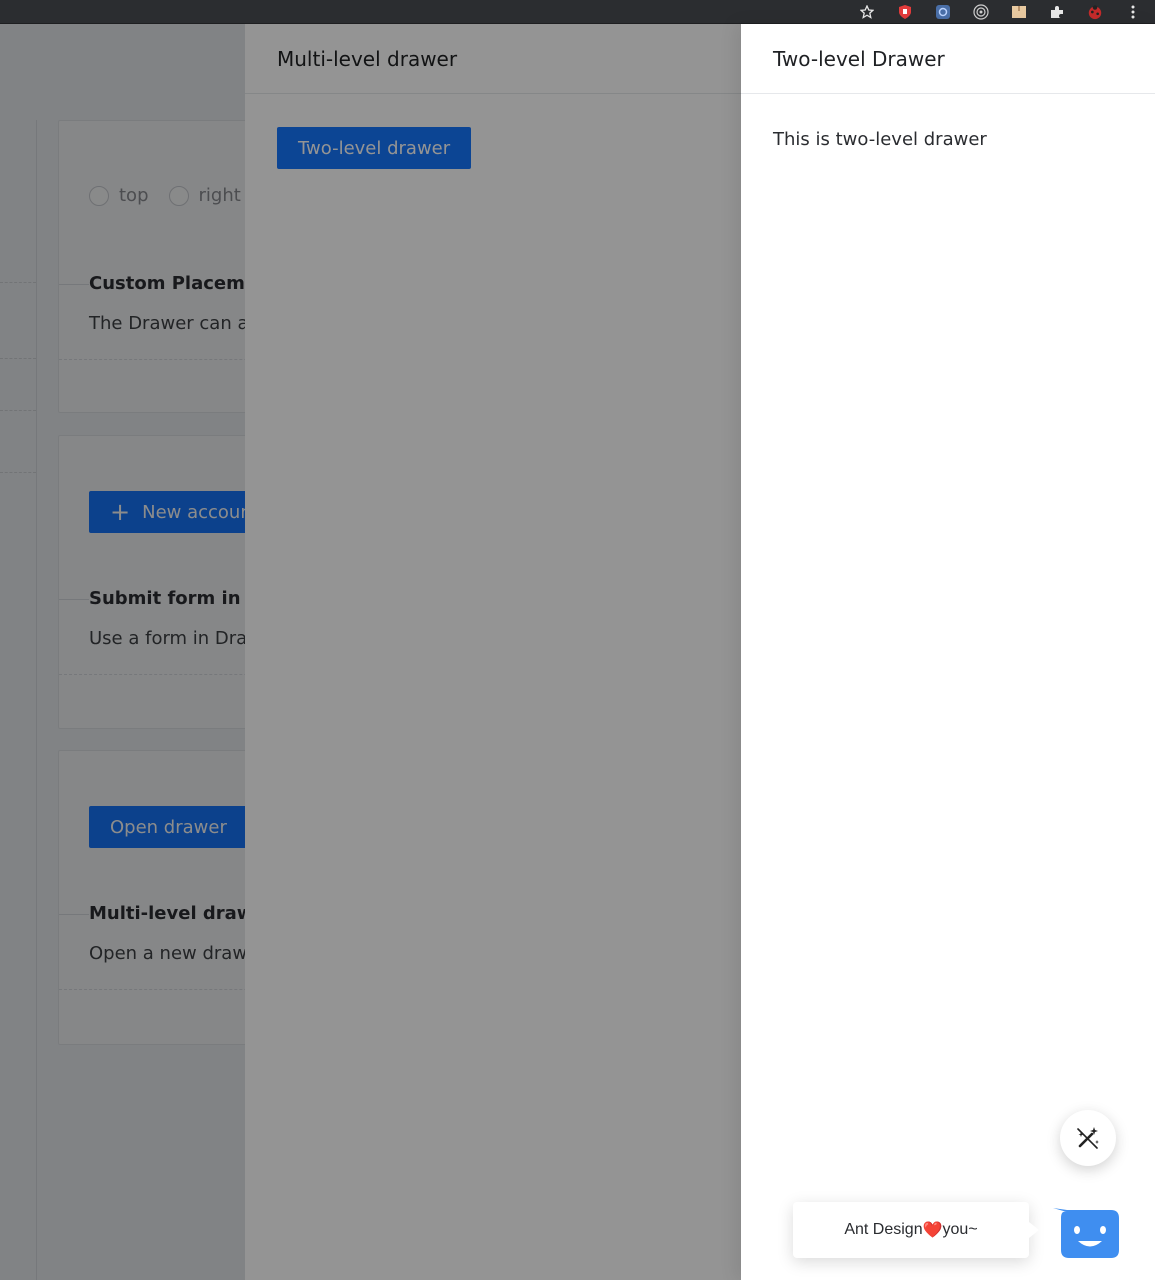  I want to click on heart-icon: ❤️, so click(932, 1230).